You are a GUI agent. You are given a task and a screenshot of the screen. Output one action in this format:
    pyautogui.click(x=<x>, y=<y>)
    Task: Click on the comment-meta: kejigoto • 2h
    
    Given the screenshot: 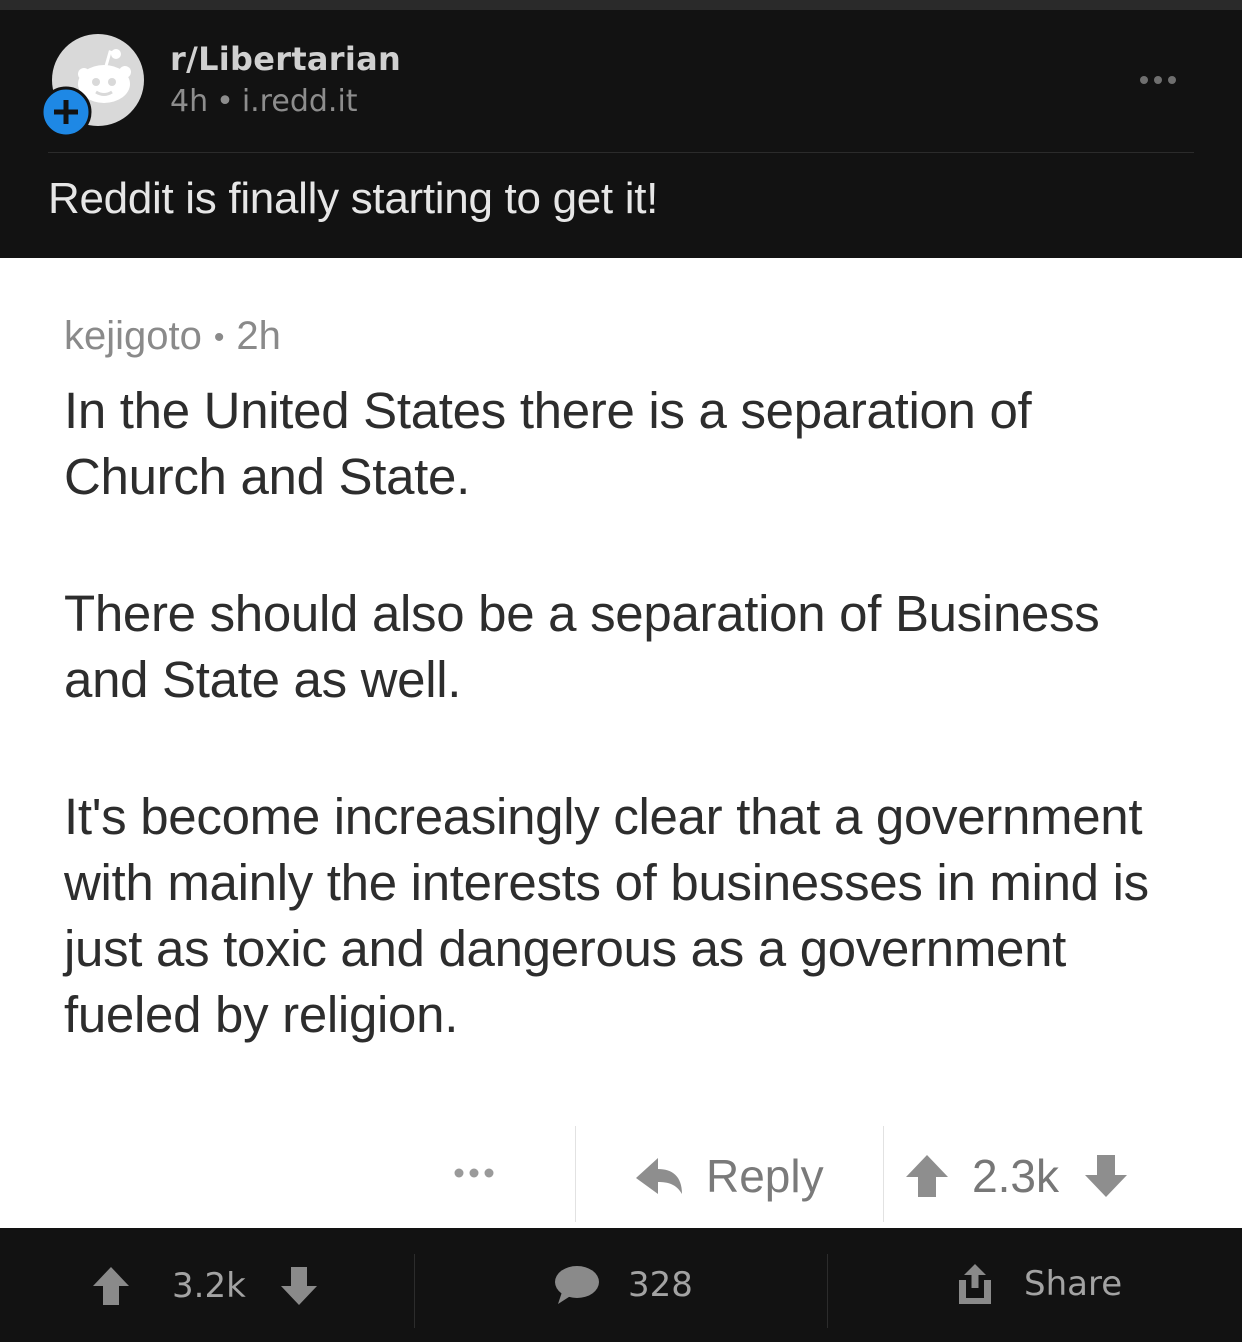 What is the action you would take?
    pyautogui.click(x=172, y=336)
    